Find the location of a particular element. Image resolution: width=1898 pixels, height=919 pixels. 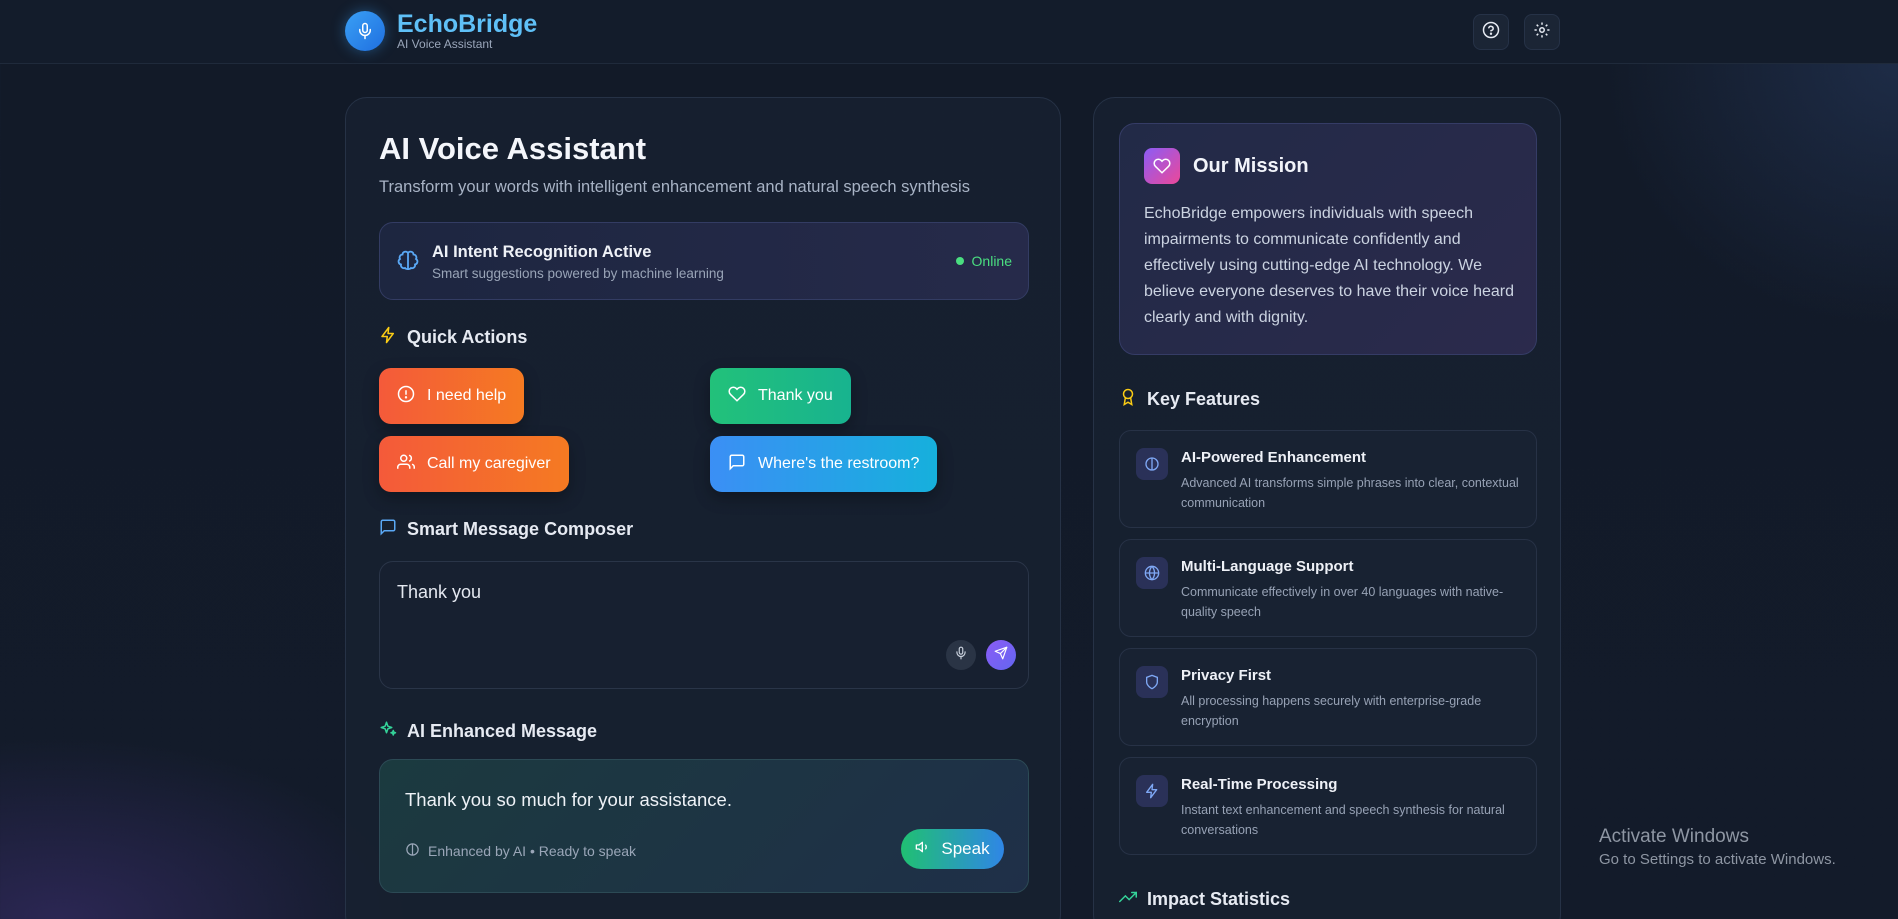

brand-name: EchoBridge is located at coordinates (467, 24).